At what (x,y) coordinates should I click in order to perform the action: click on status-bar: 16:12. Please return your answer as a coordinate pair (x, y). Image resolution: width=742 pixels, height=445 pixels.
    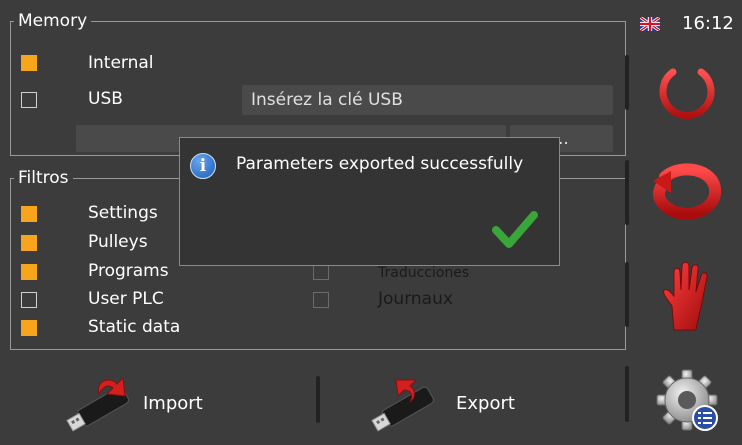
    Looking at the image, I should click on (690, 24).